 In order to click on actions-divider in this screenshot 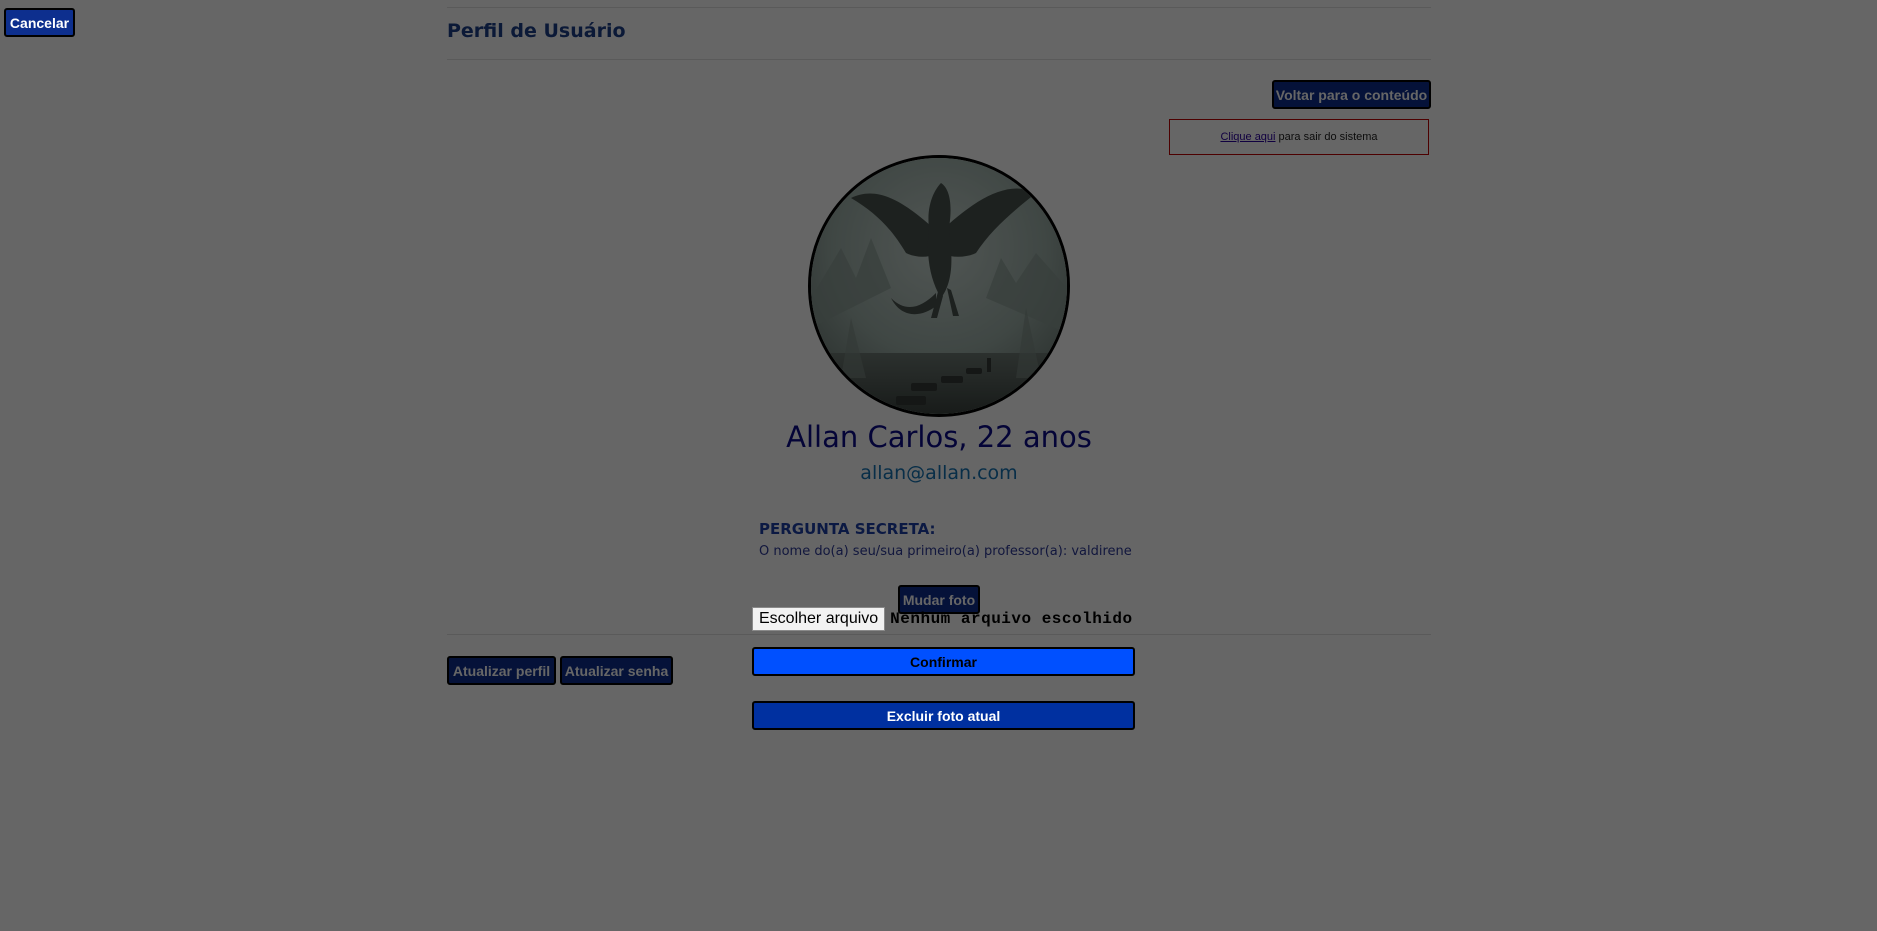, I will do `click(939, 634)`.